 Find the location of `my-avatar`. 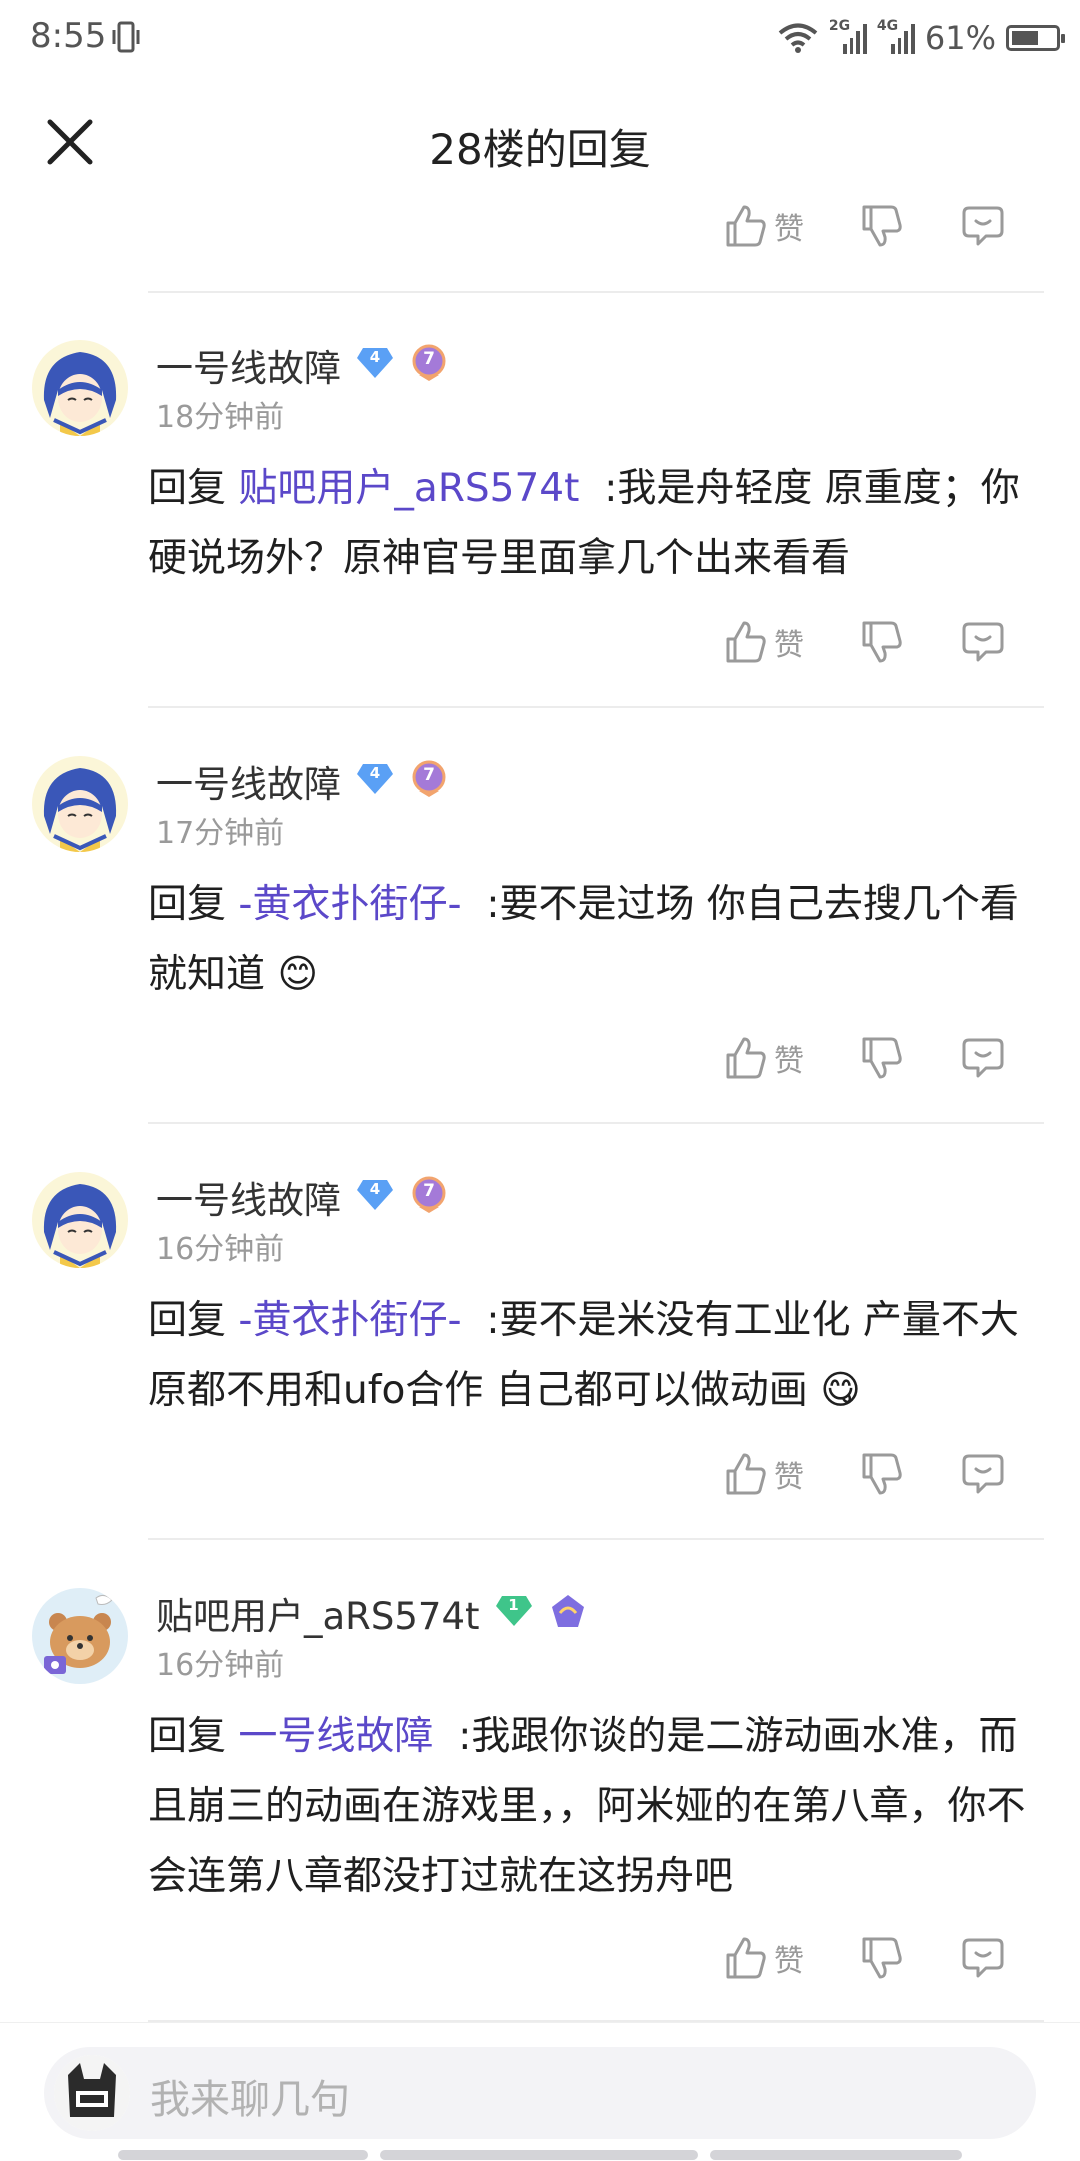

my-avatar is located at coordinates (92, 2093).